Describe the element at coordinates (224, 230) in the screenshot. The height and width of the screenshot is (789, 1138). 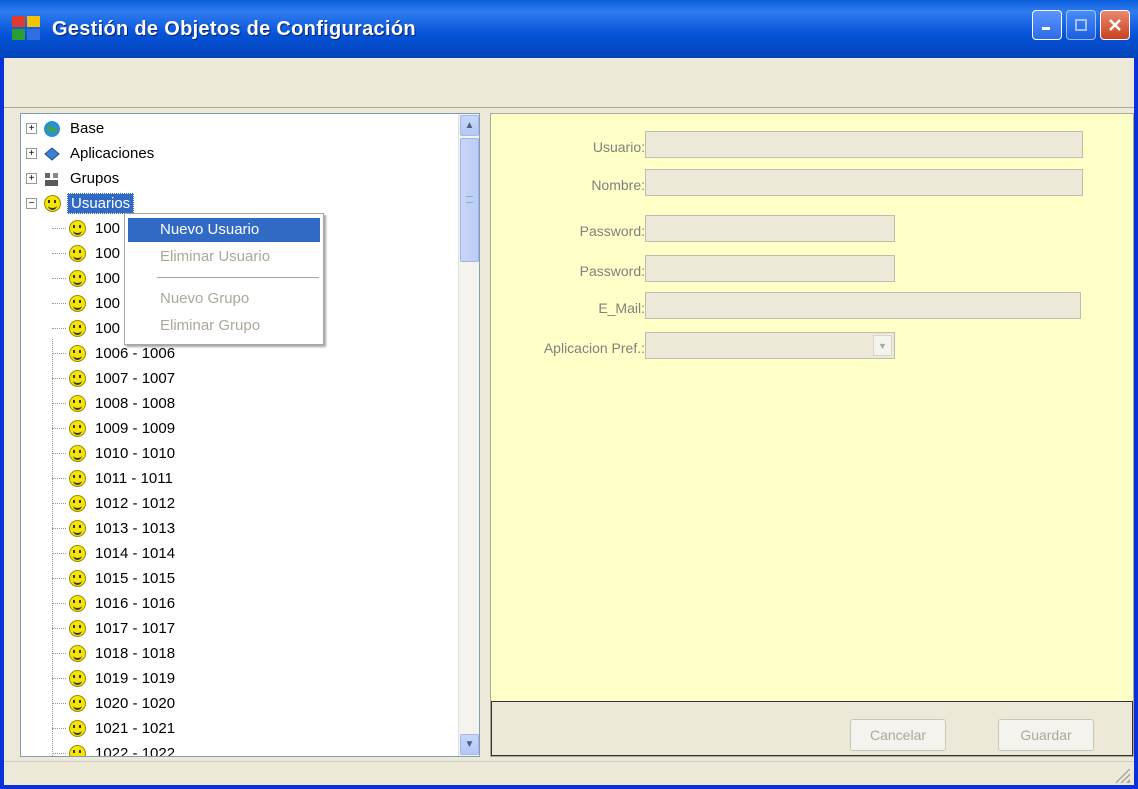
I see `menu-item-nuevo-usuario: Nuevo Usuario` at that location.